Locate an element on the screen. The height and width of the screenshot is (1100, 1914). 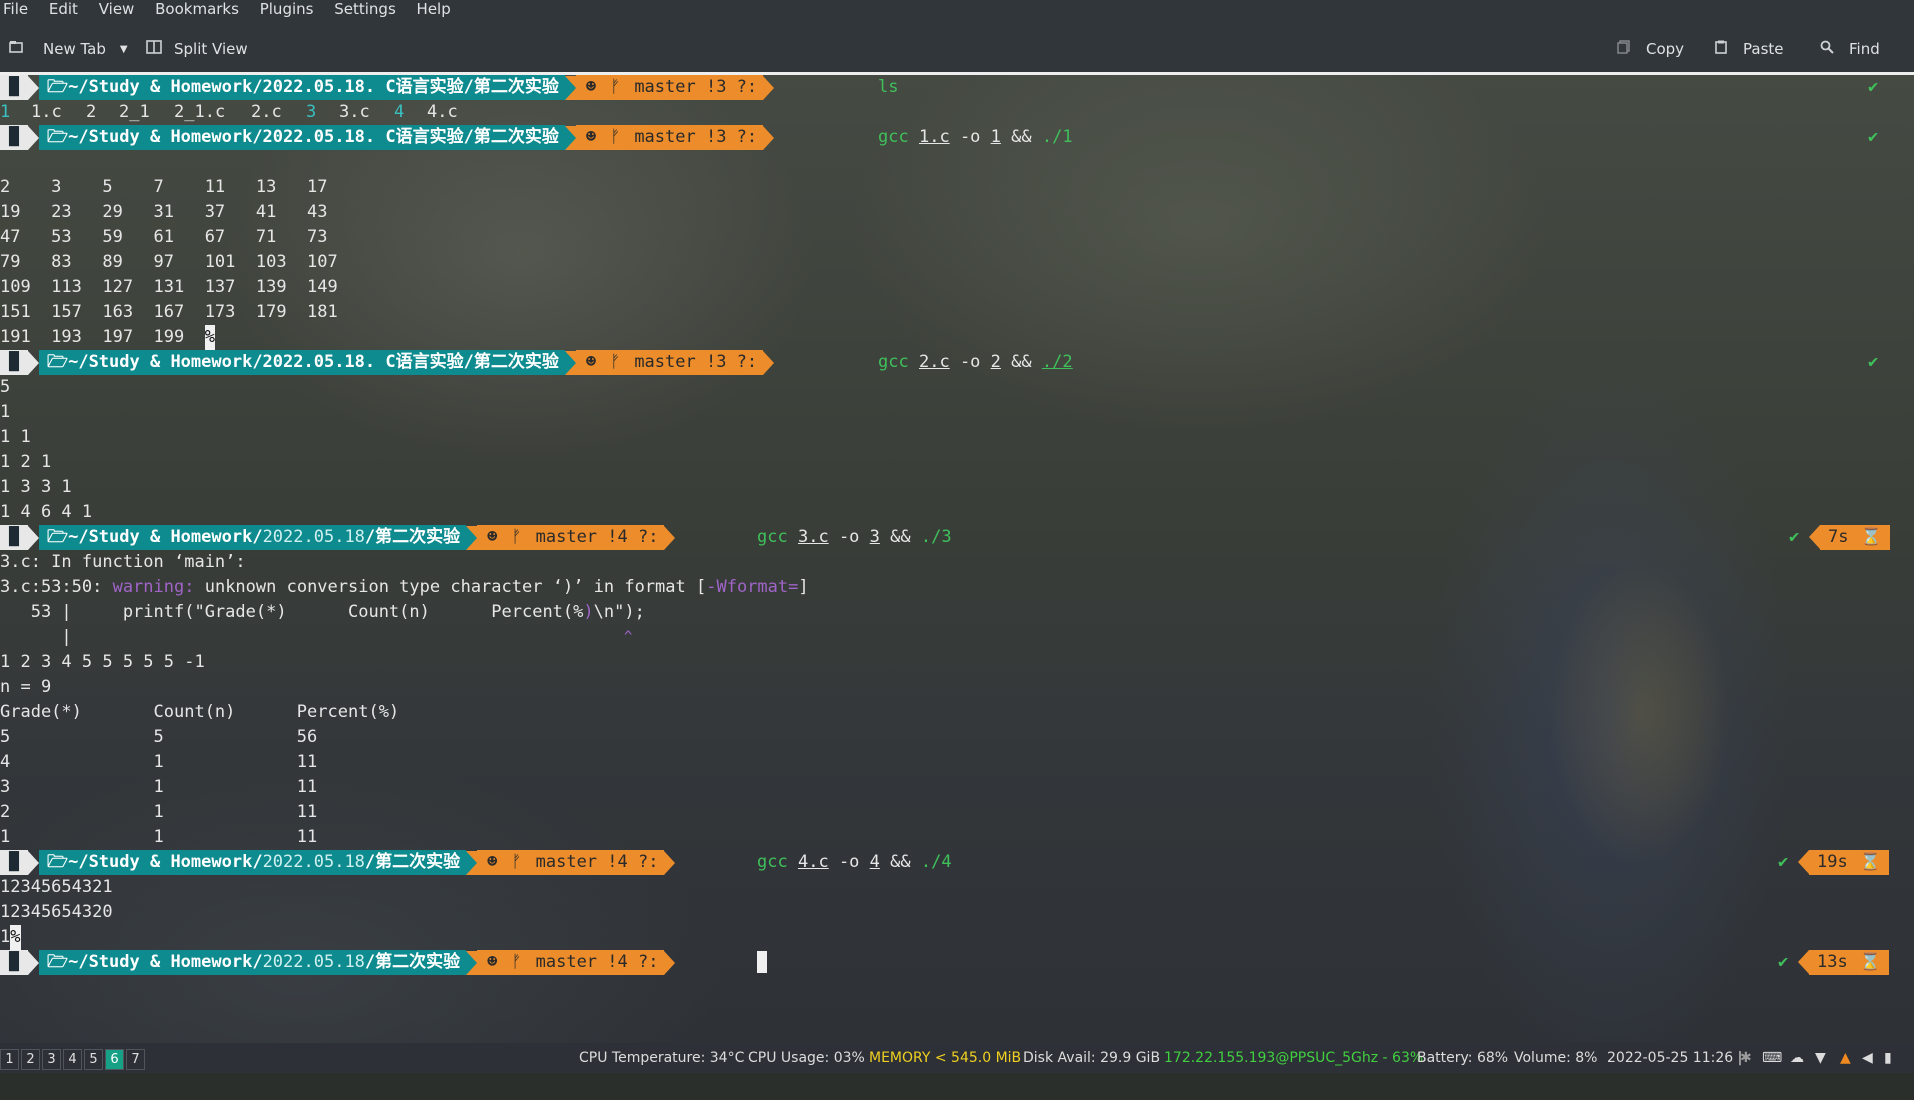
ls-entry: 4 is located at coordinates (399, 112).